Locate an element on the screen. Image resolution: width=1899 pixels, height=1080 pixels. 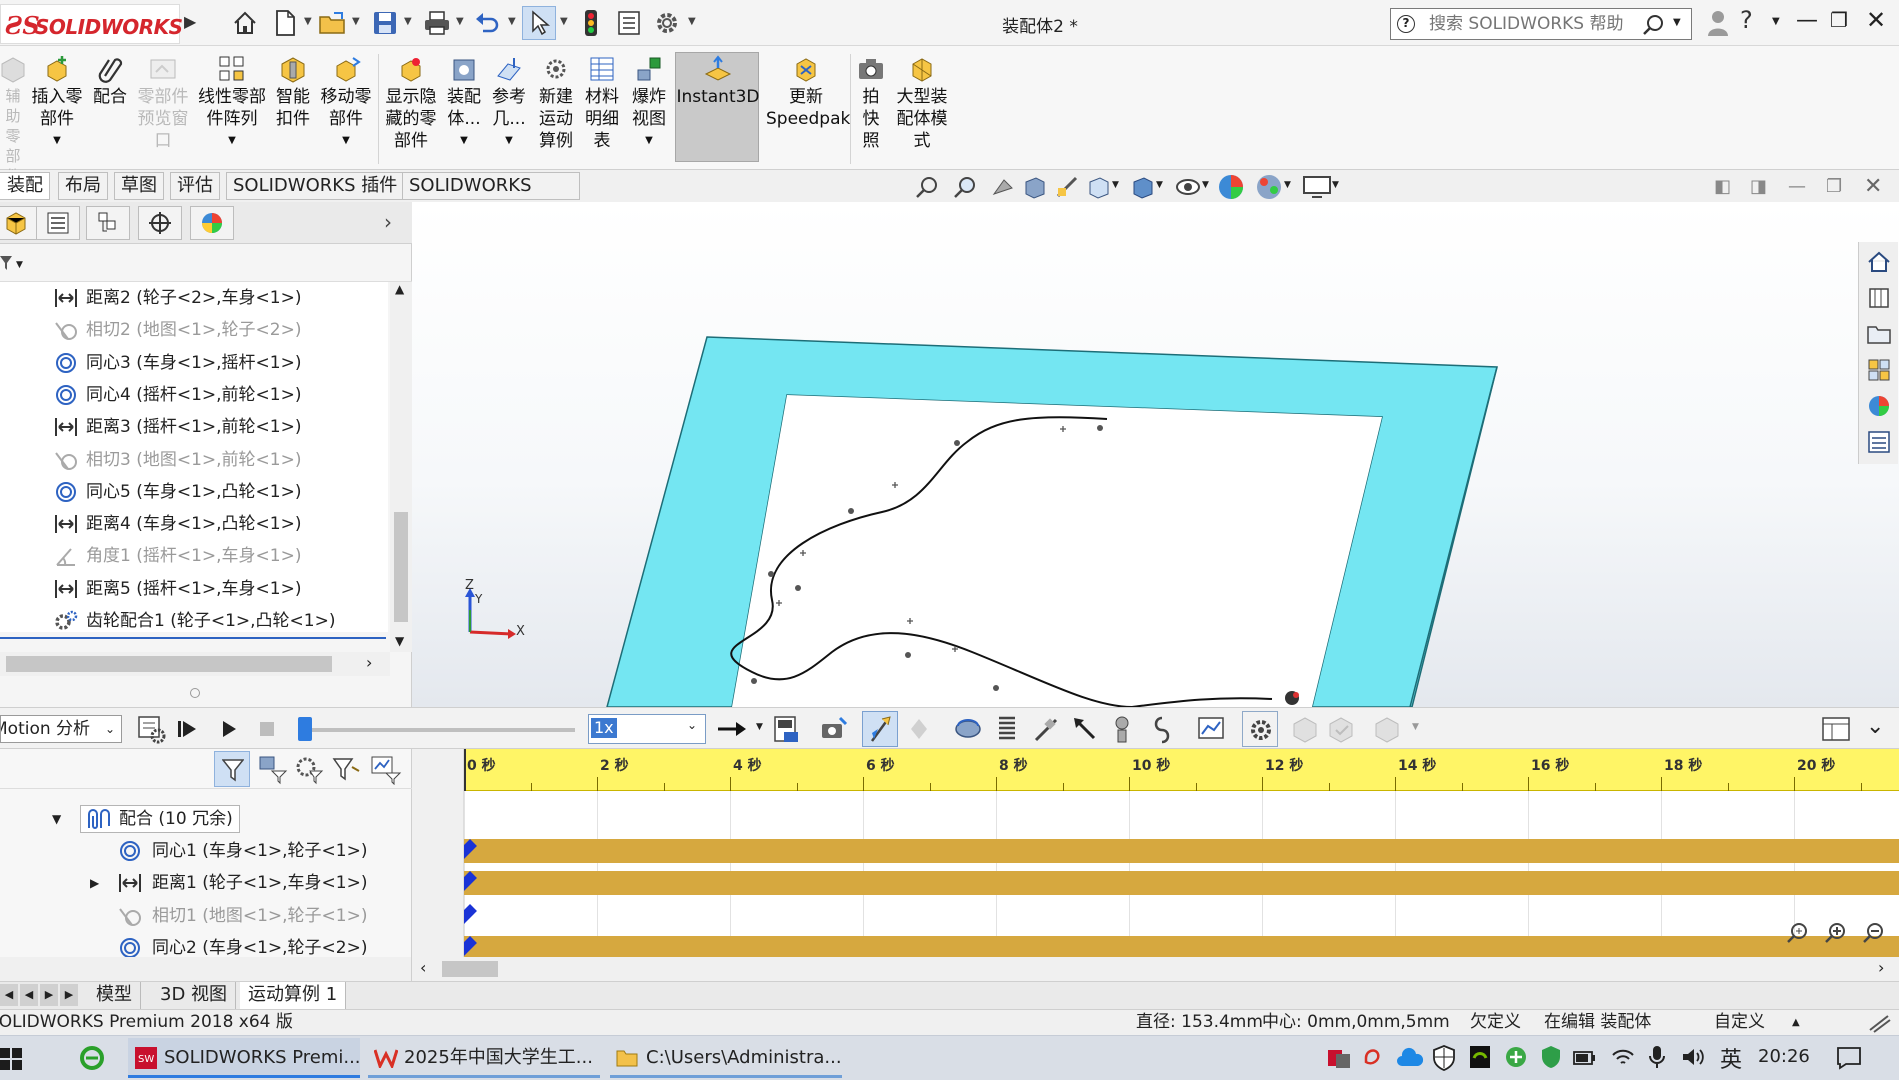
user-account-icon is located at coordinates (1718, 25).